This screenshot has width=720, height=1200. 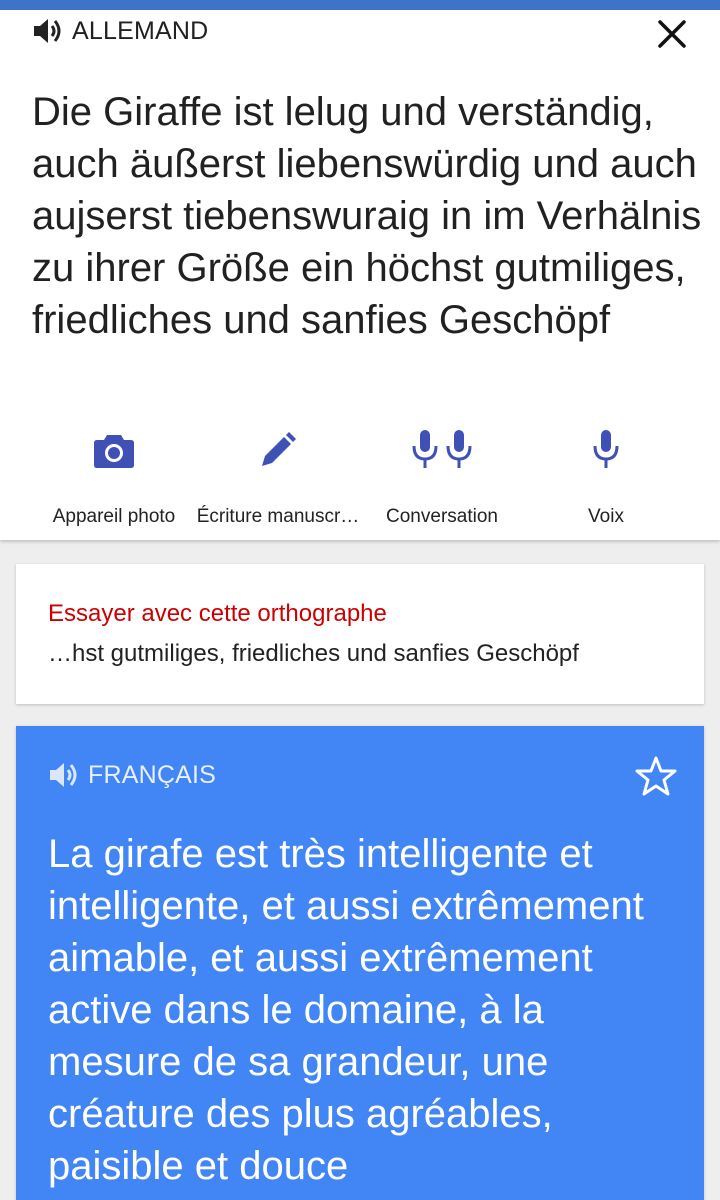 What do you see at coordinates (442, 449) in the screenshot?
I see `conversation-mic-icon` at bounding box center [442, 449].